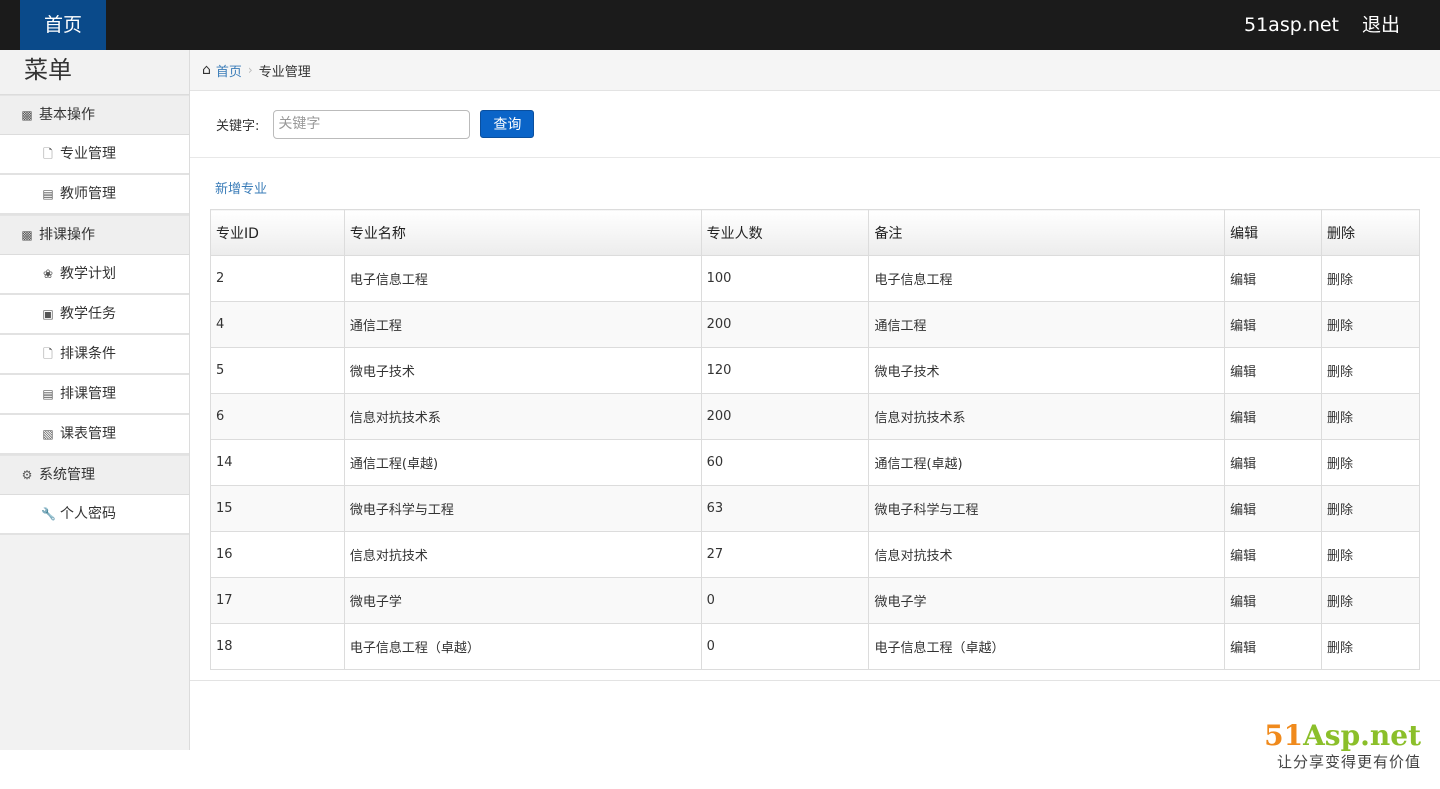  Describe the element at coordinates (48, 434) in the screenshot. I see `books-icon: ▧` at that location.